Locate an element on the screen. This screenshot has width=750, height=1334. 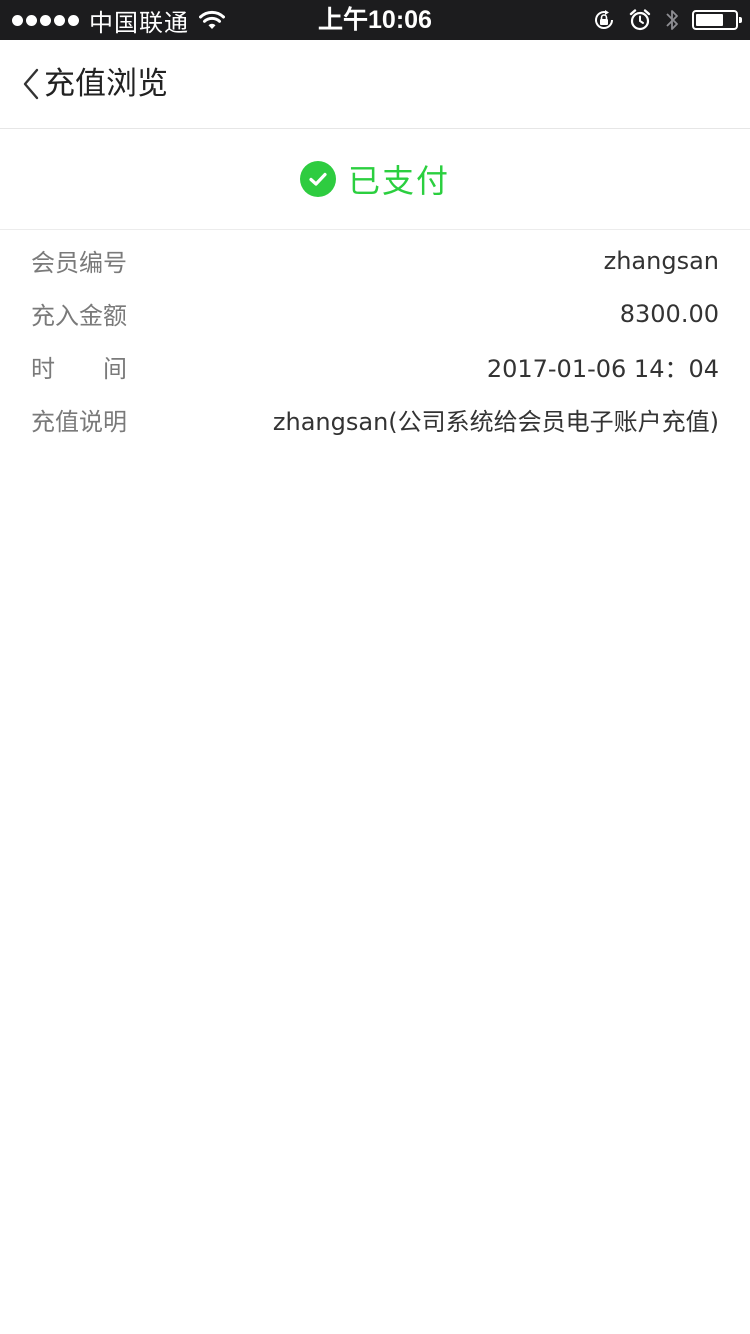
bluetooth-icon is located at coordinates (672, 20).